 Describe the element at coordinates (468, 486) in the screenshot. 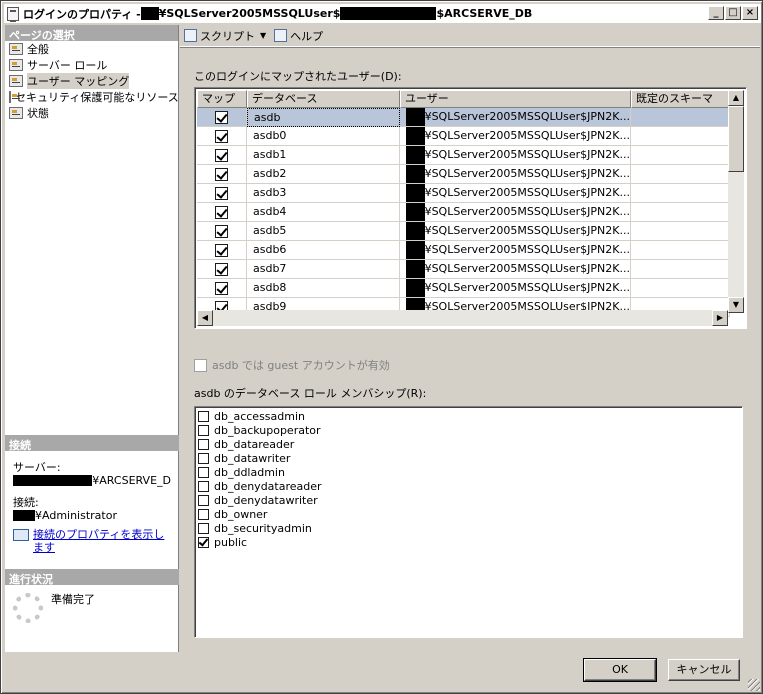

I see `role-item: db_denydatareader` at that location.